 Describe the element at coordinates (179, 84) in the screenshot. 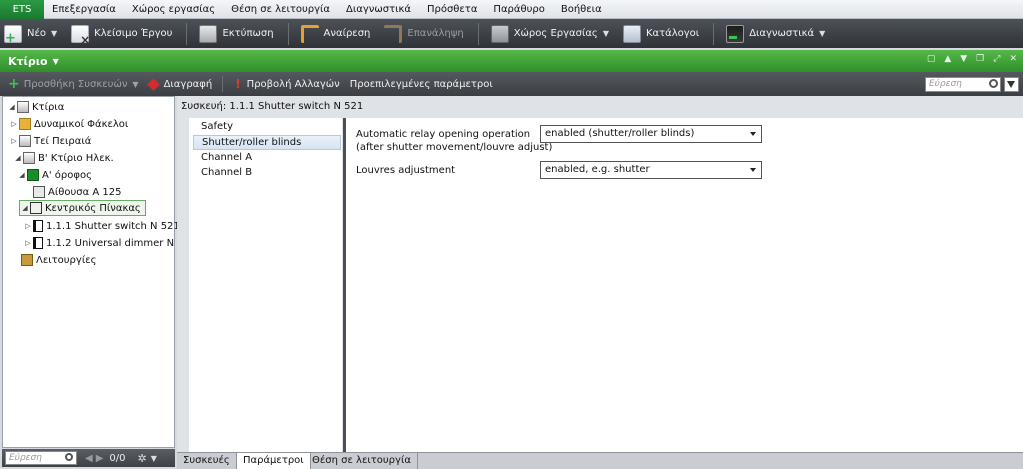

I see `delete-button: Διαγραφή` at that location.